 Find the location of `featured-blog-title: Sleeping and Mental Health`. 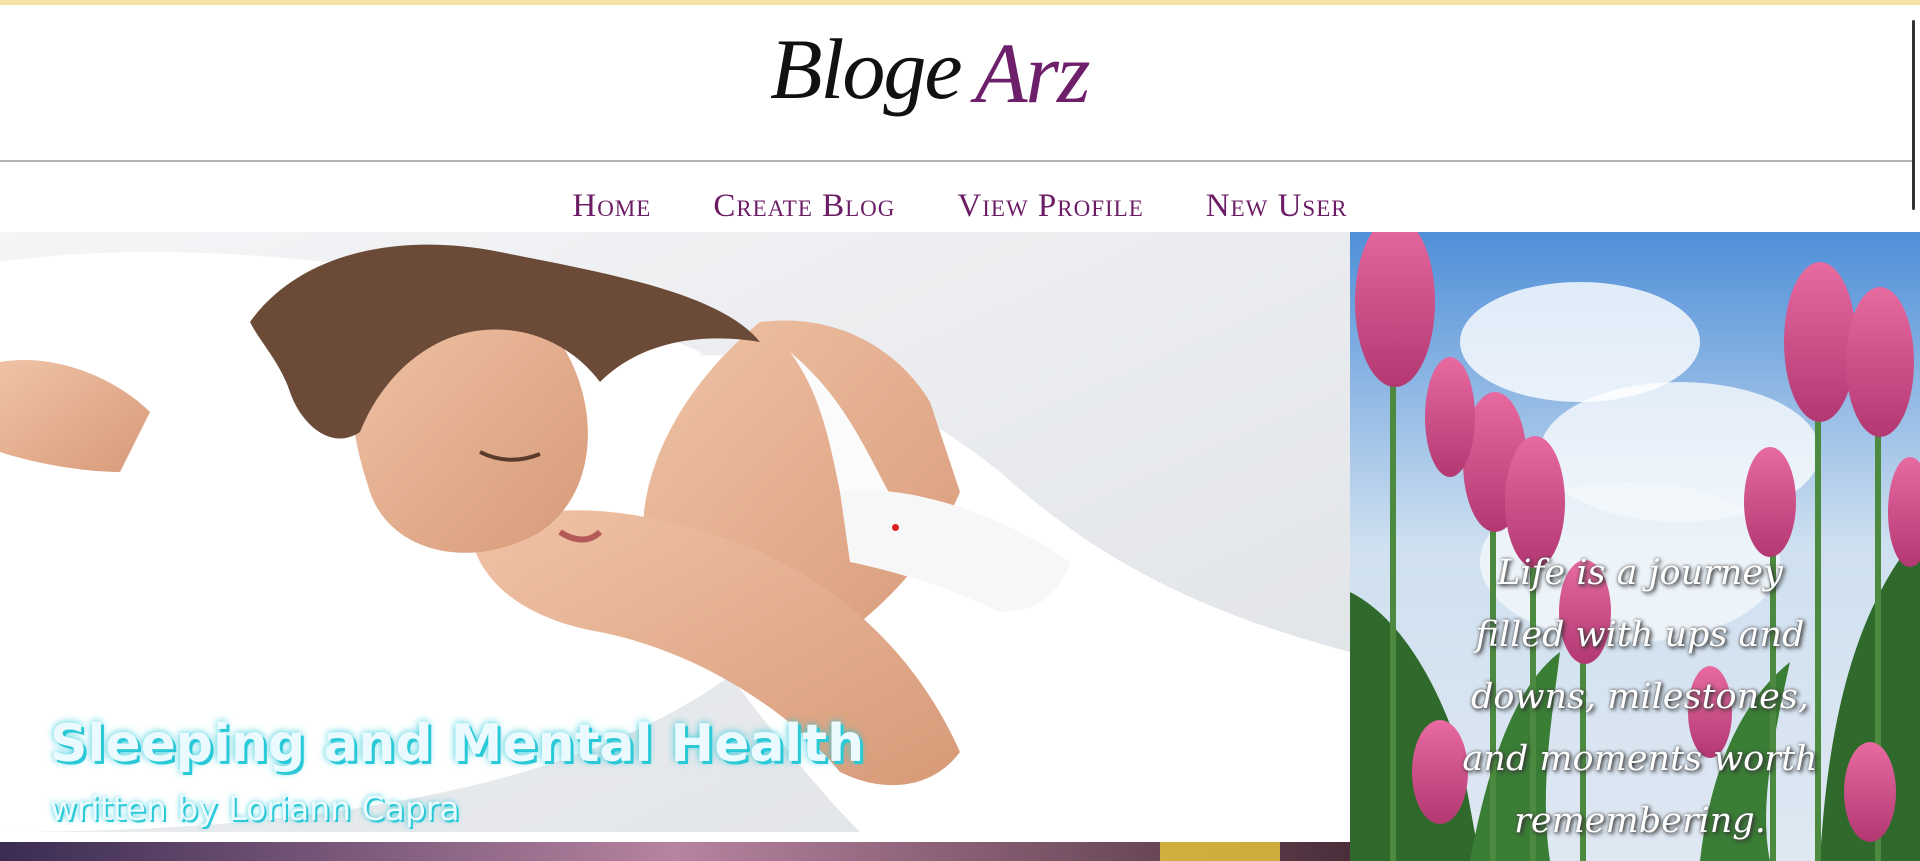

featured-blog-title: Sleeping and Mental Health is located at coordinates (457, 744).